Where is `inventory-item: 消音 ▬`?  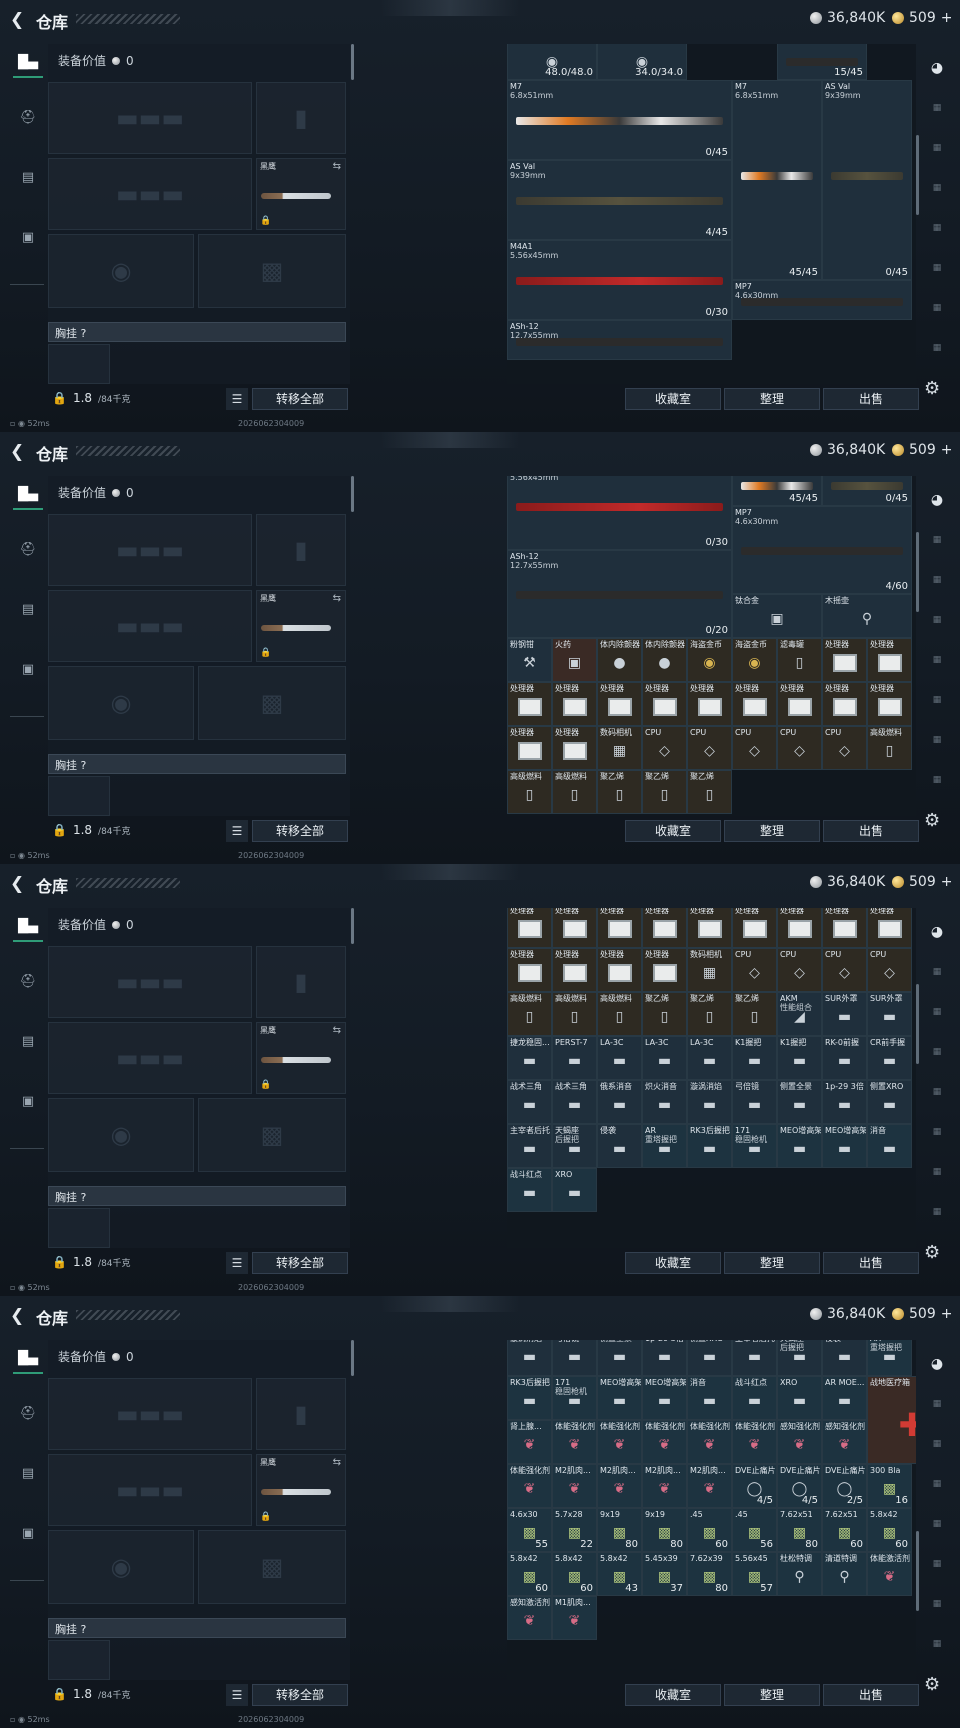
inventory-item: 消音 ▬ is located at coordinates (709, 1398).